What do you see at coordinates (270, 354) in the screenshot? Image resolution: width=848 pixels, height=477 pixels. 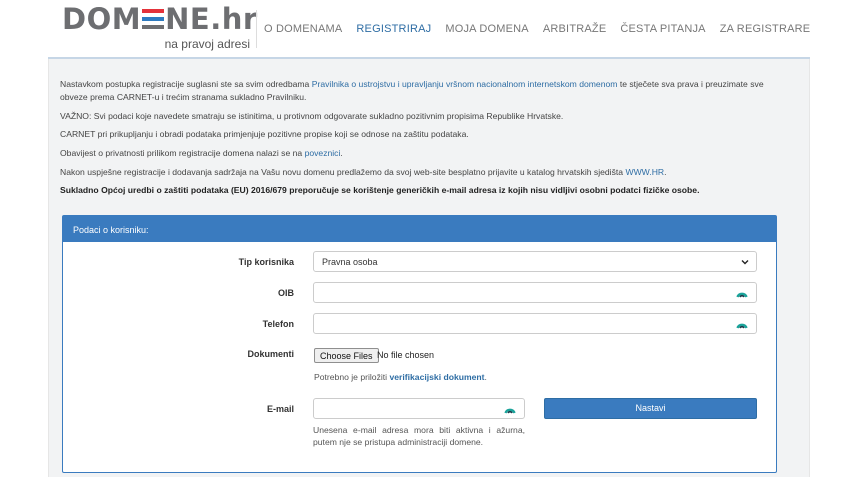 I see `documents-label: Dokumenti` at bounding box center [270, 354].